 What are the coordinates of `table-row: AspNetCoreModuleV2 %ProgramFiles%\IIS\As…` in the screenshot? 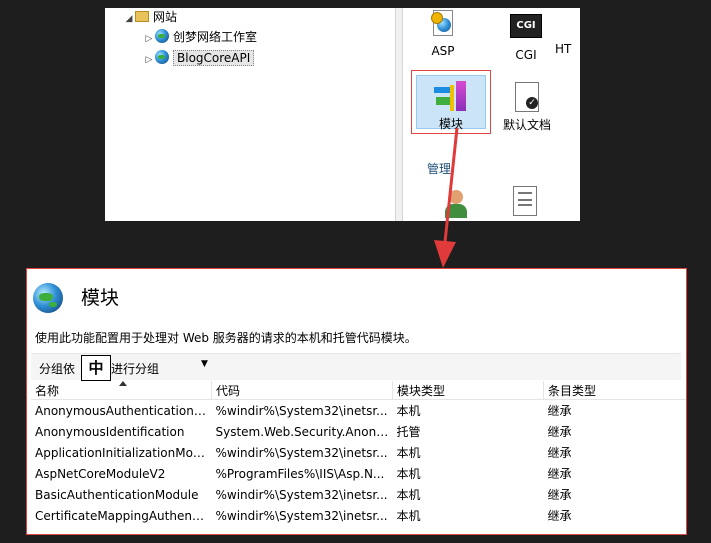 It's located at (358, 473).